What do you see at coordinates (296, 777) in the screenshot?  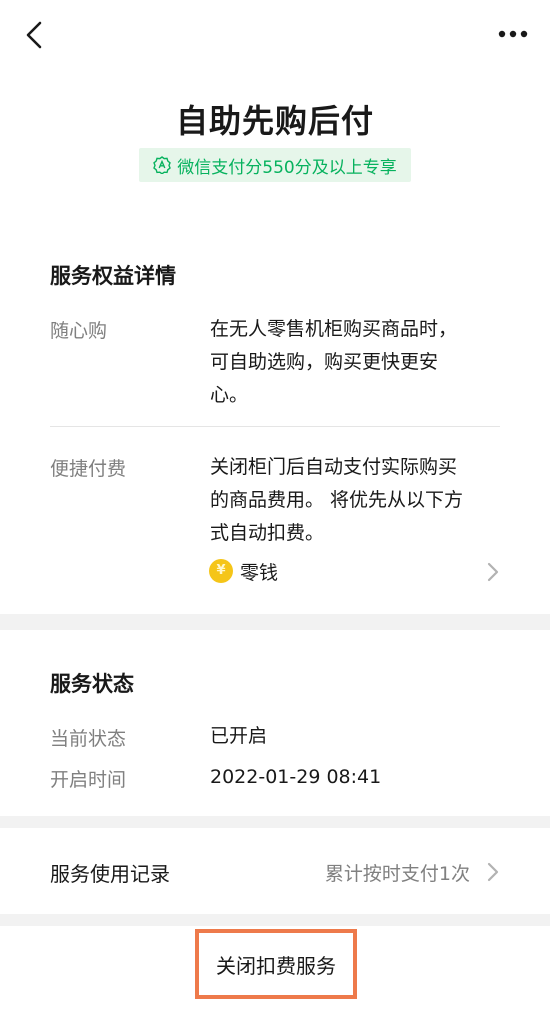 I see `start-time-value: 2022-01-29 08:41` at bounding box center [296, 777].